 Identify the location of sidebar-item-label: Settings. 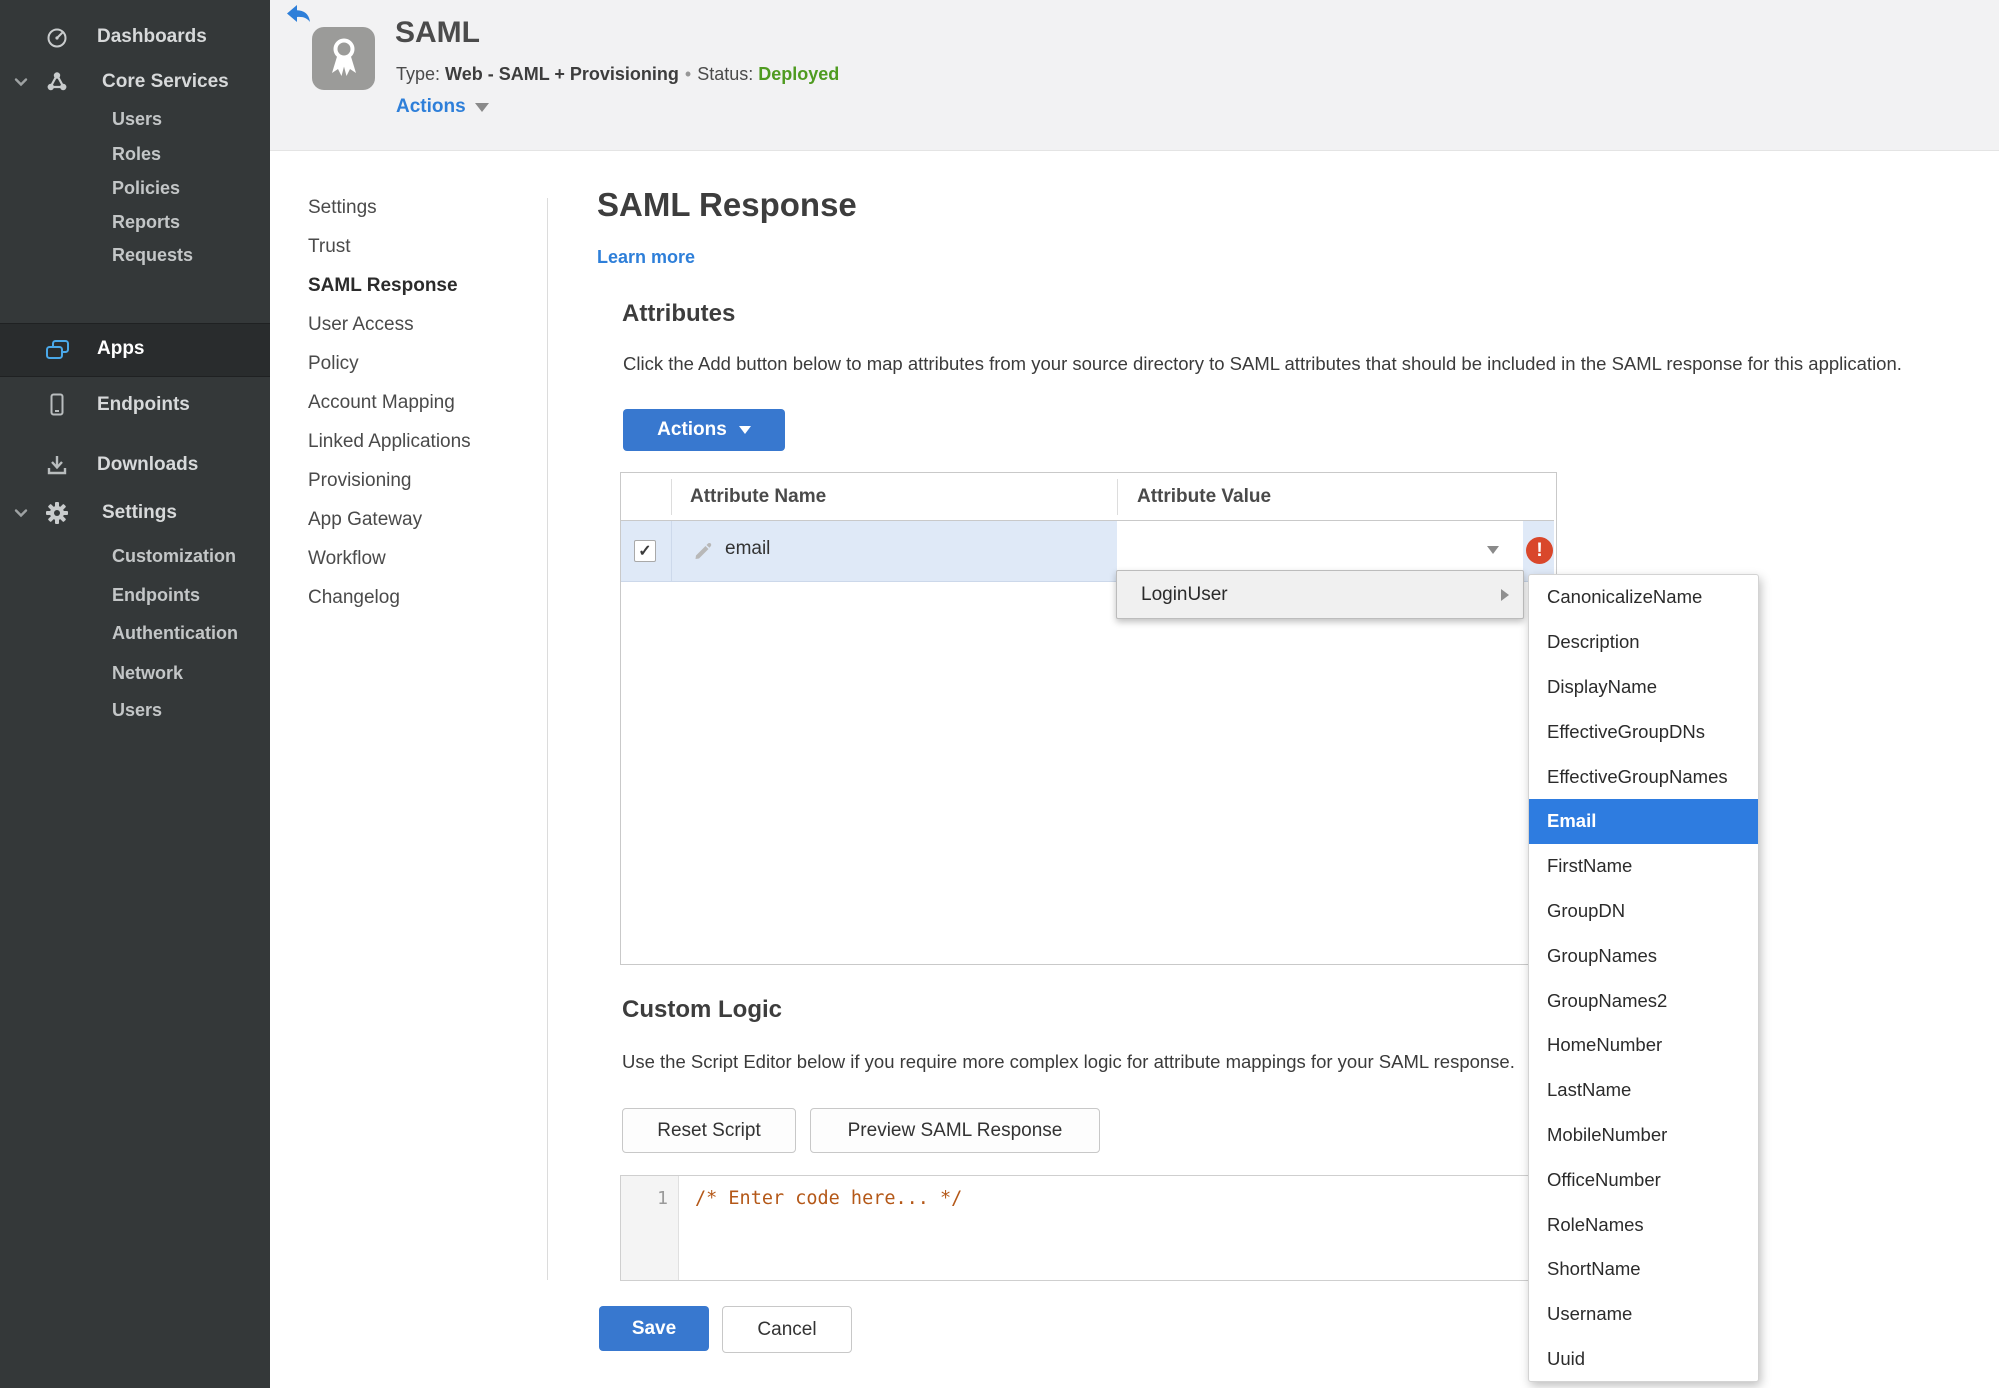
(139, 512).